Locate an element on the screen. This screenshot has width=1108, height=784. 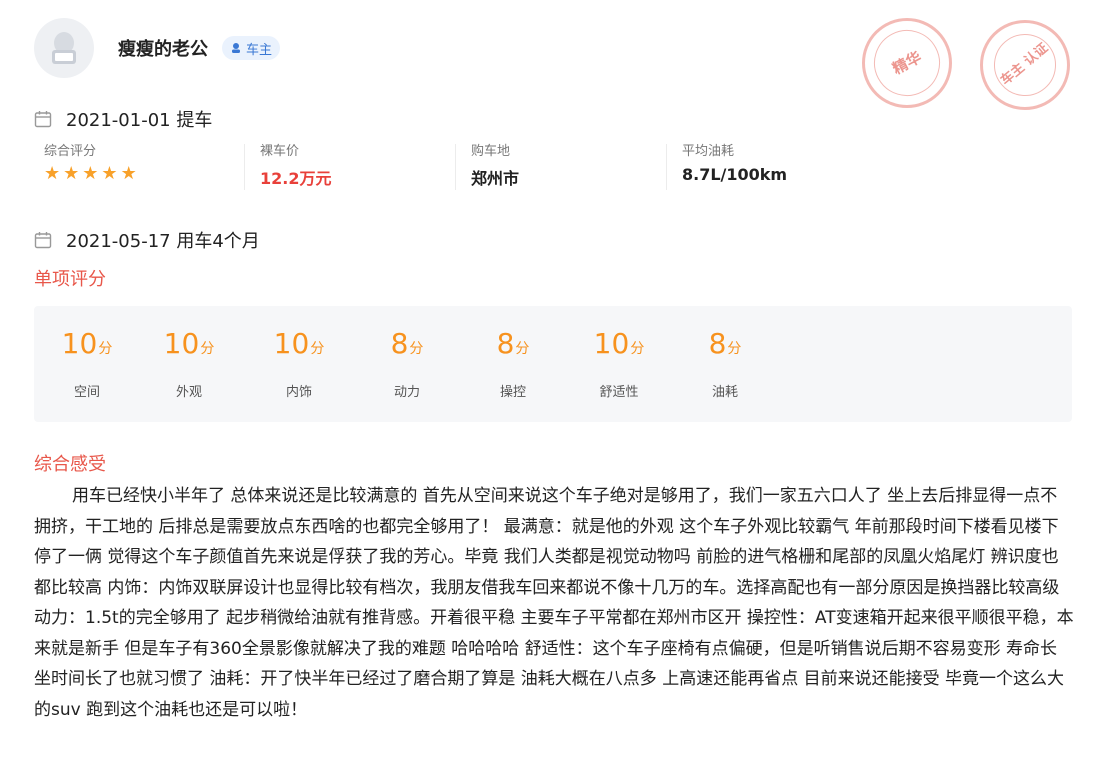
score-item-exterior: 10分 外观 is located at coordinates (189, 363).